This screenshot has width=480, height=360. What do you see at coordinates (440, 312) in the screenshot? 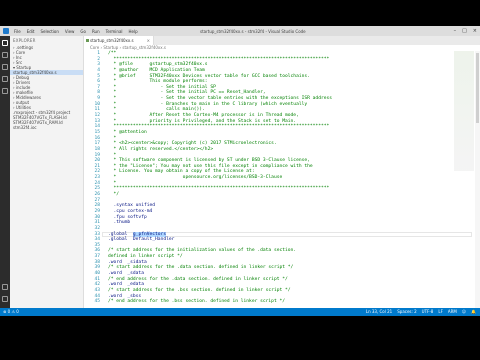
I see `status-item: LF` at bounding box center [440, 312].